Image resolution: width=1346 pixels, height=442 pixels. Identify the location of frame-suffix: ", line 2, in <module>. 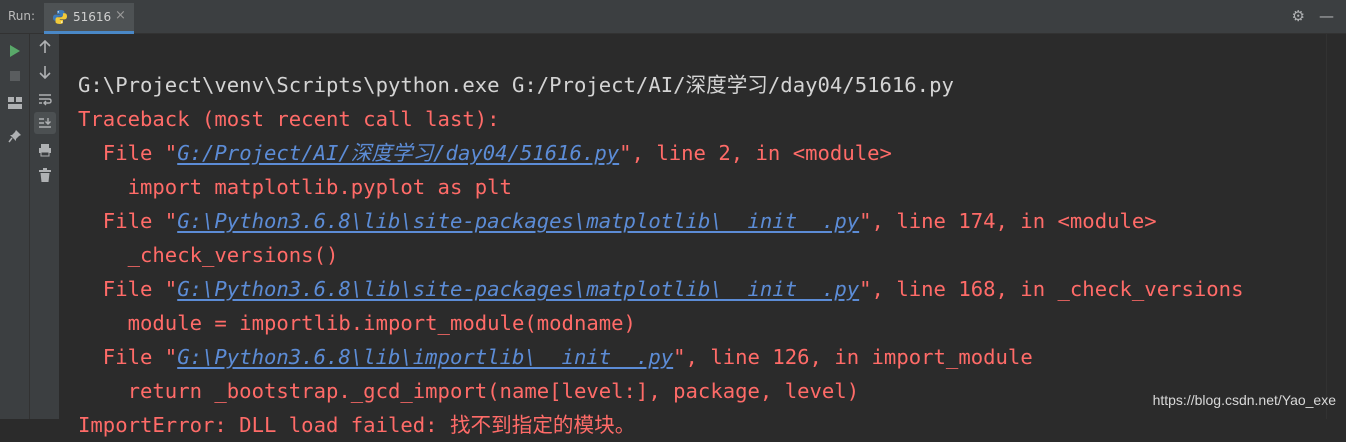
(755, 153).